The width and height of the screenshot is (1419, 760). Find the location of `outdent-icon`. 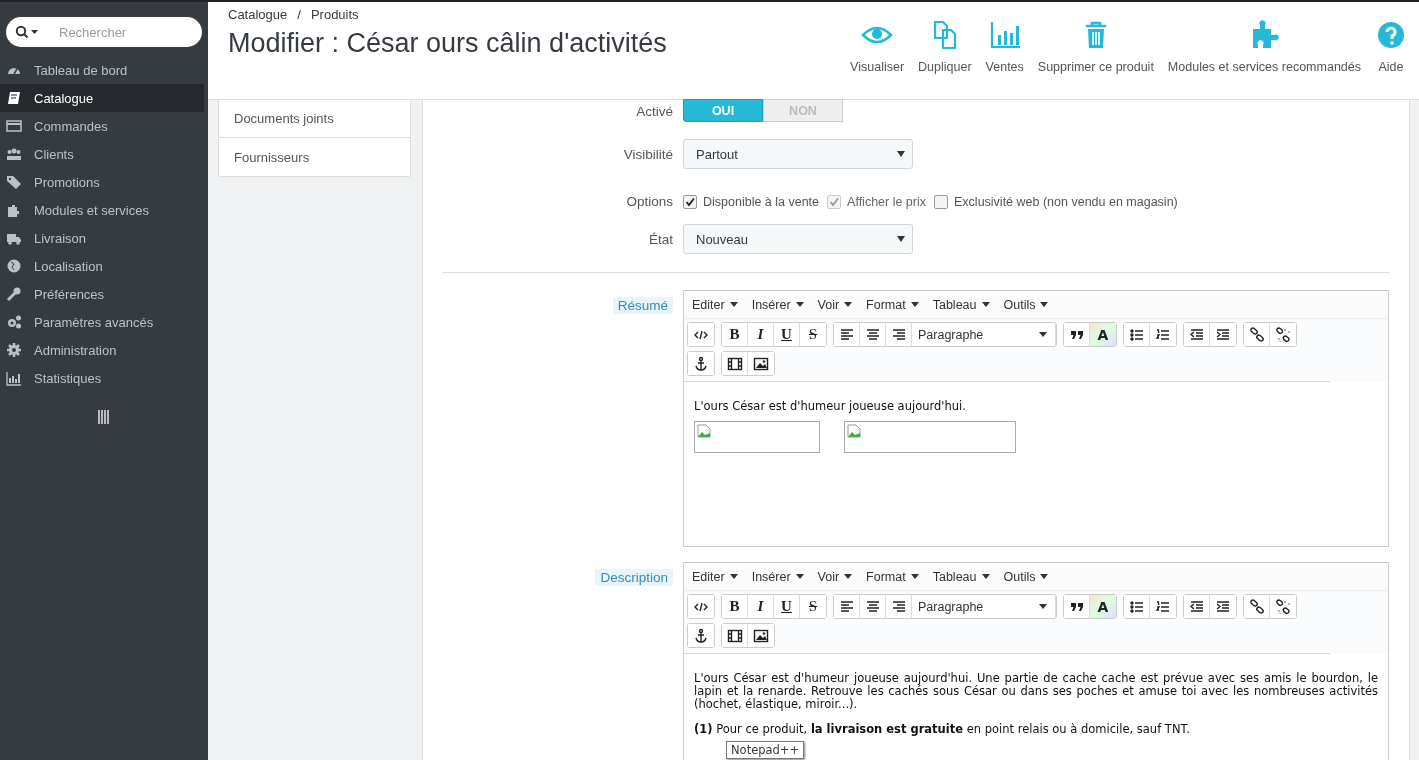

outdent-icon is located at coordinates (1196, 334).